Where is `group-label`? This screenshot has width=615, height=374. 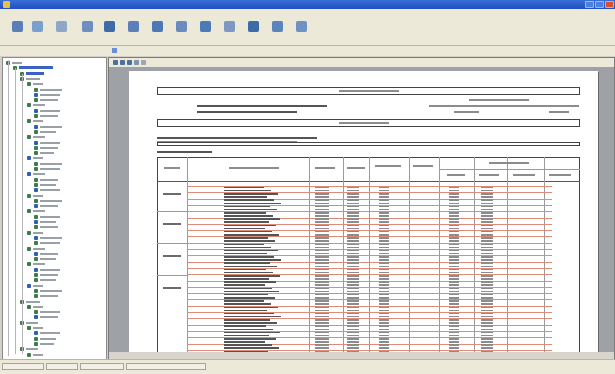 group-label is located at coordinates (172, 288).